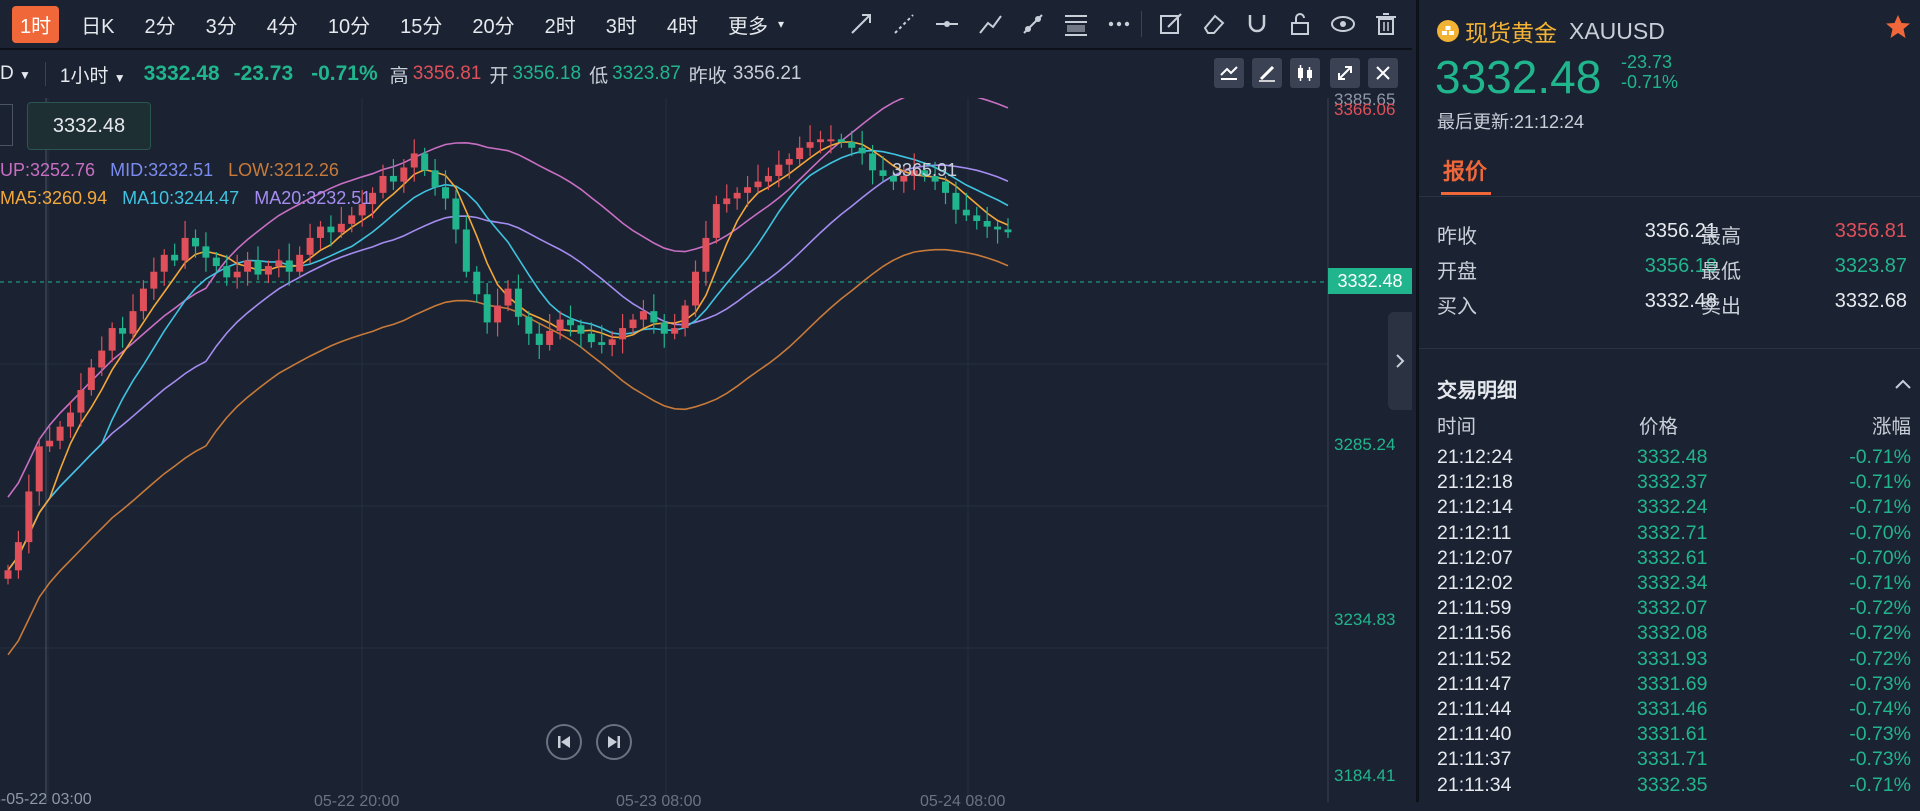 The image size is (1920, 811). Describe the element at coordinates (1383, 73) in the screenshot. I see `close-icon` at that location.